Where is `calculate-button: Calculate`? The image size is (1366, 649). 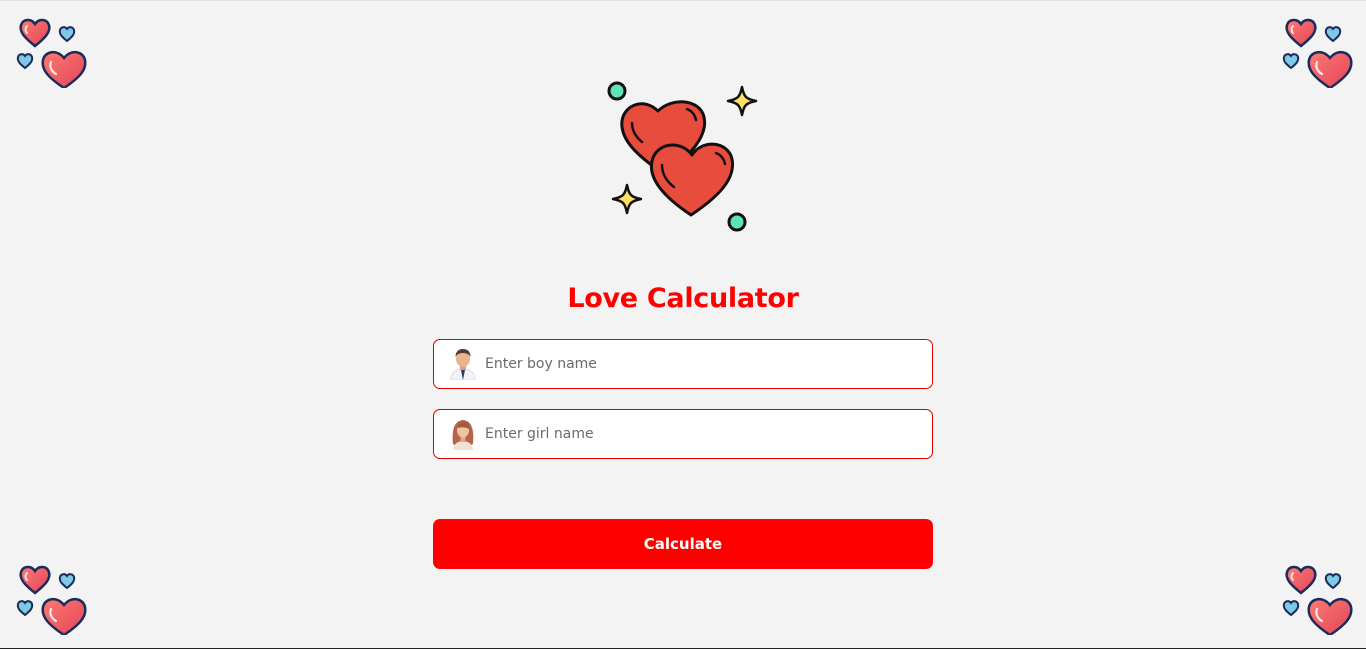
calculate-button: Calculate is located at coordinates (683, 544).